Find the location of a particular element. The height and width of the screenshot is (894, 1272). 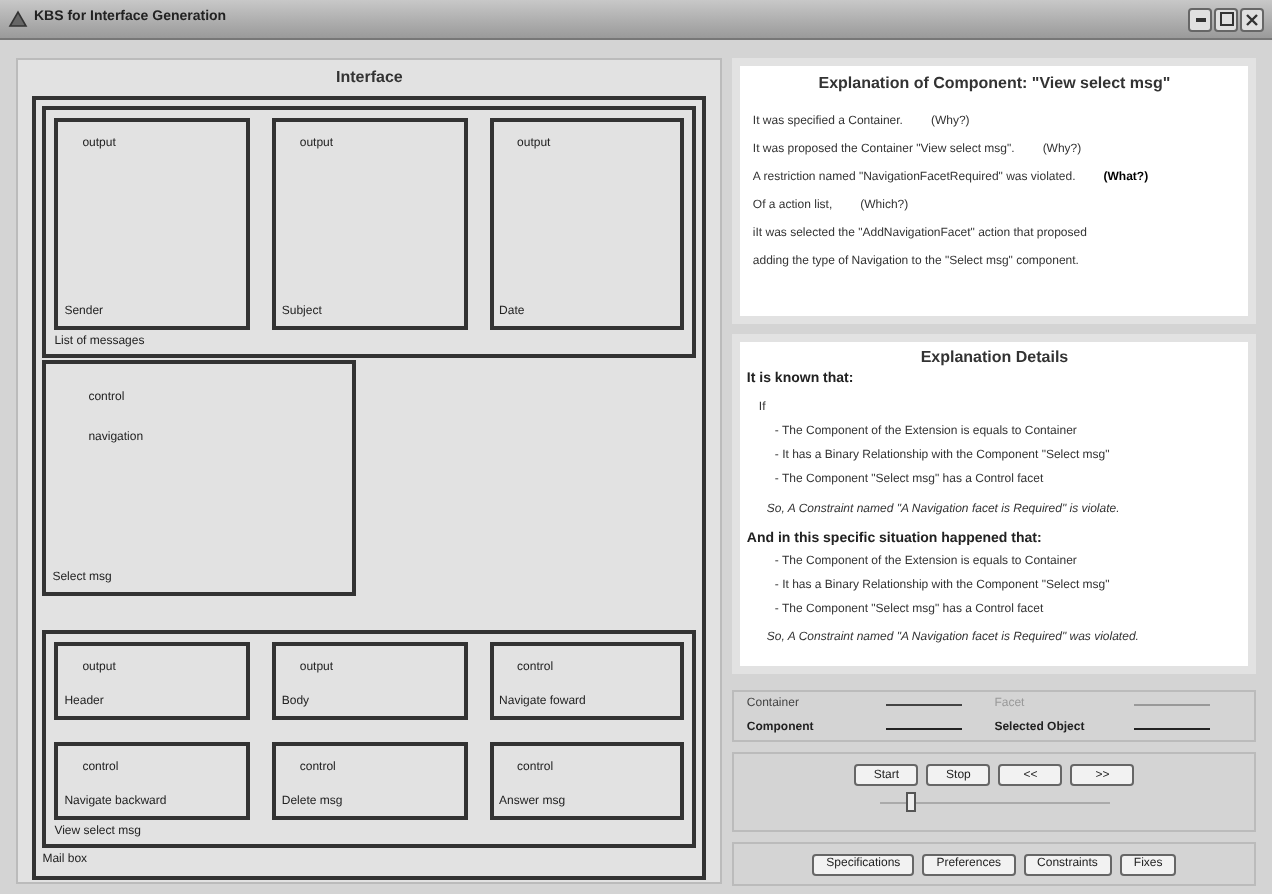

panel-title: Explanation of Component: "View select msg" is located at coordinates (994, 84).